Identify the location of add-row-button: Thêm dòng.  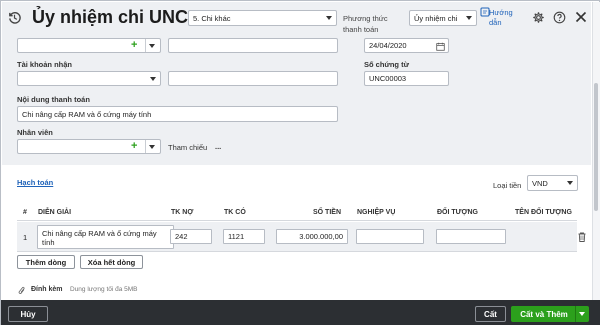
(46, 262).